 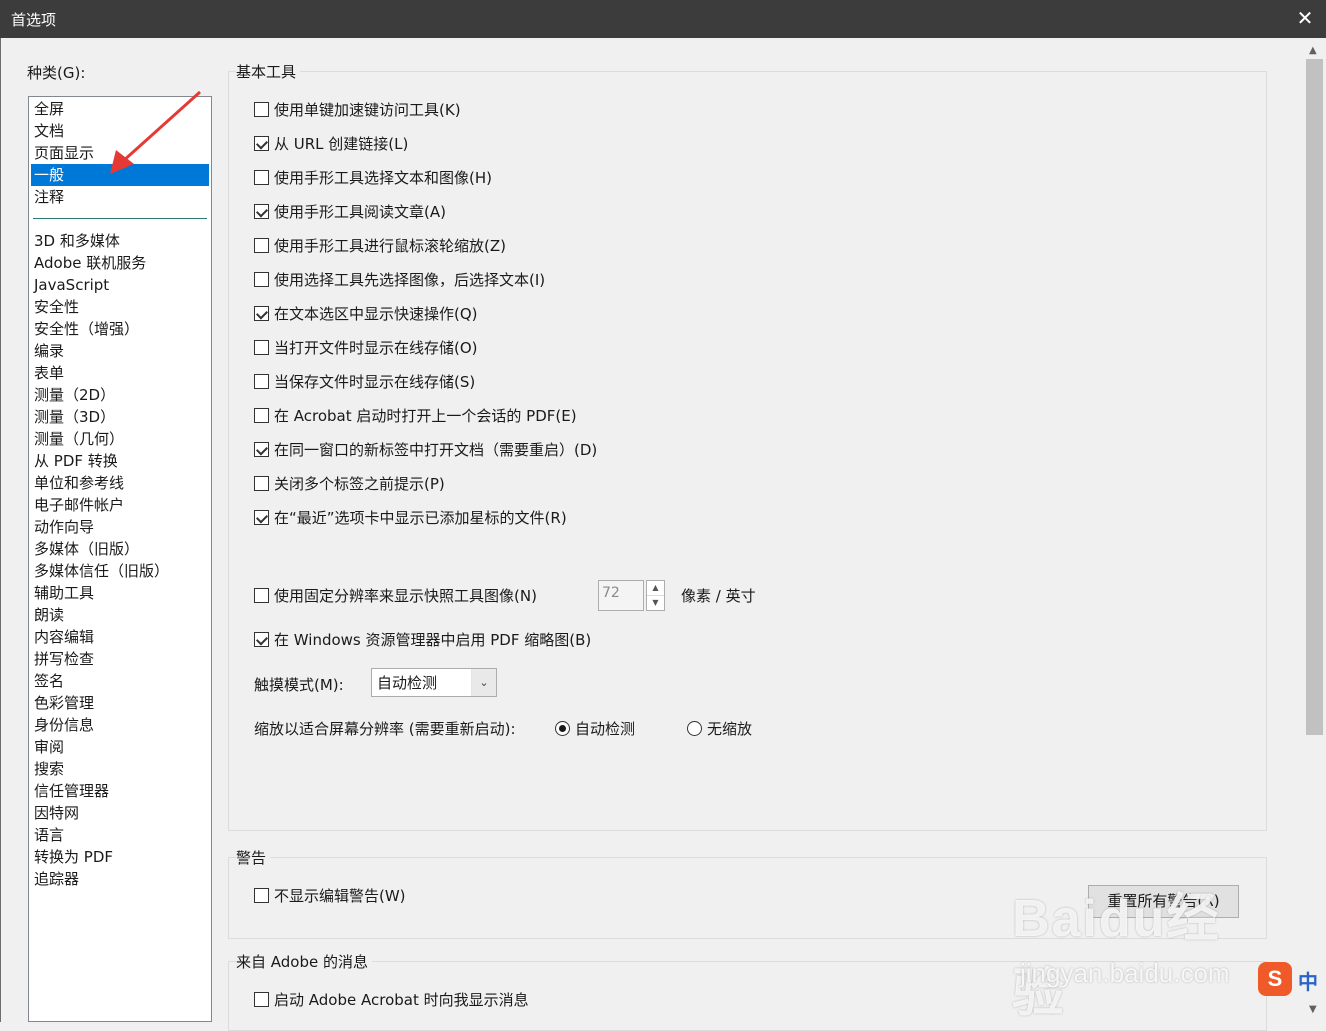 I want to click on category-item: 语言, so click(x=120, y=835).